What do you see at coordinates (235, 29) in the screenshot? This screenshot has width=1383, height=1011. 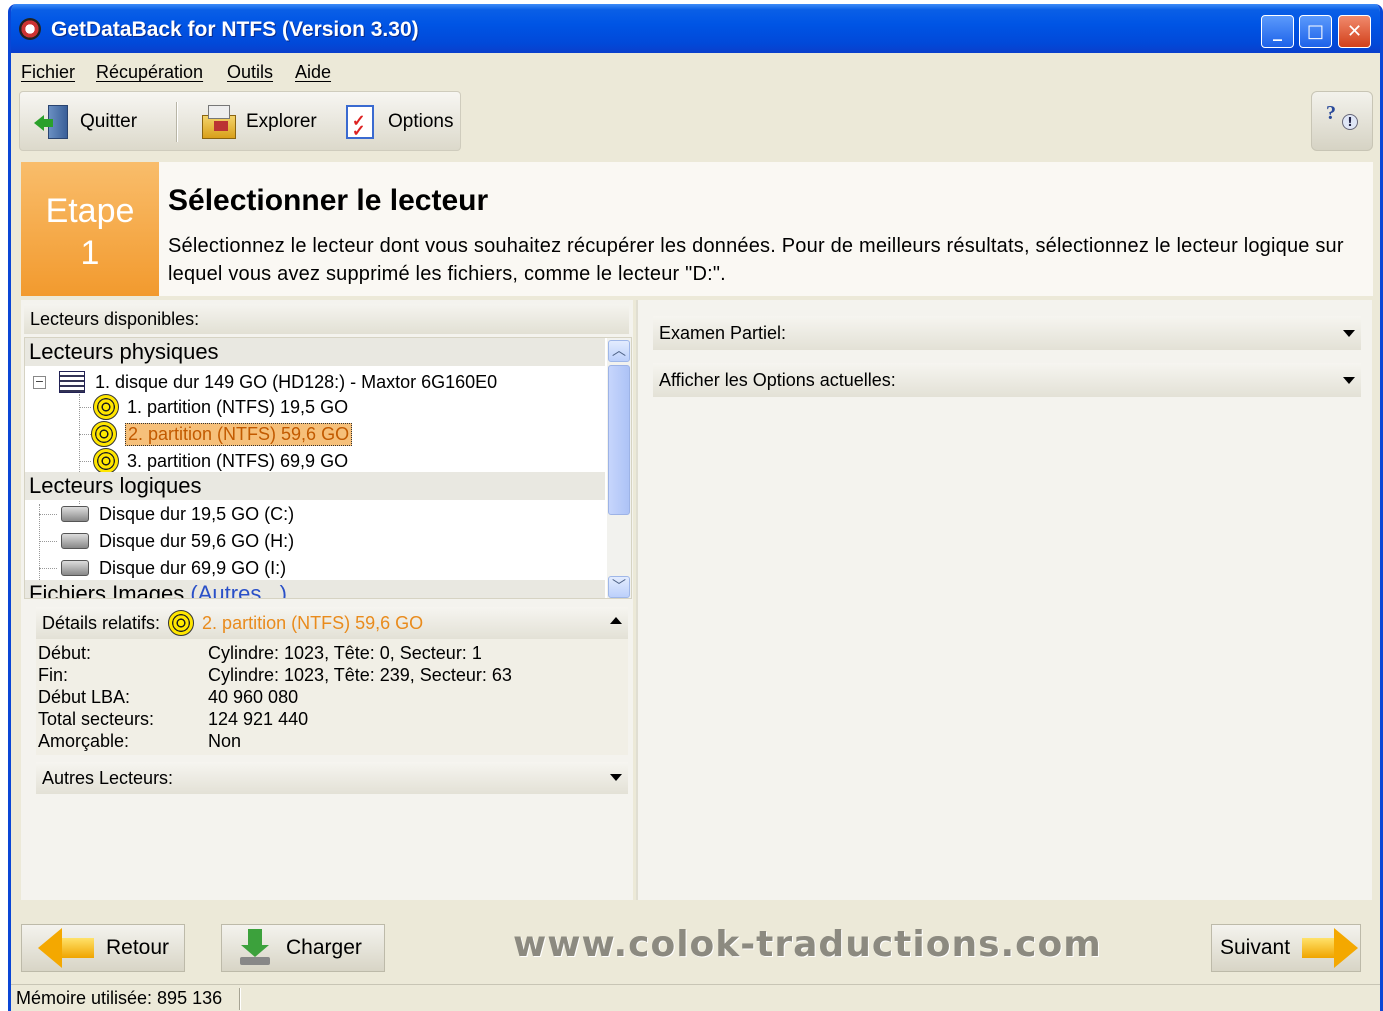 I see `window-title: GetDataBack for NTFS (Version 3.30)` at bounding box center [235, 29].